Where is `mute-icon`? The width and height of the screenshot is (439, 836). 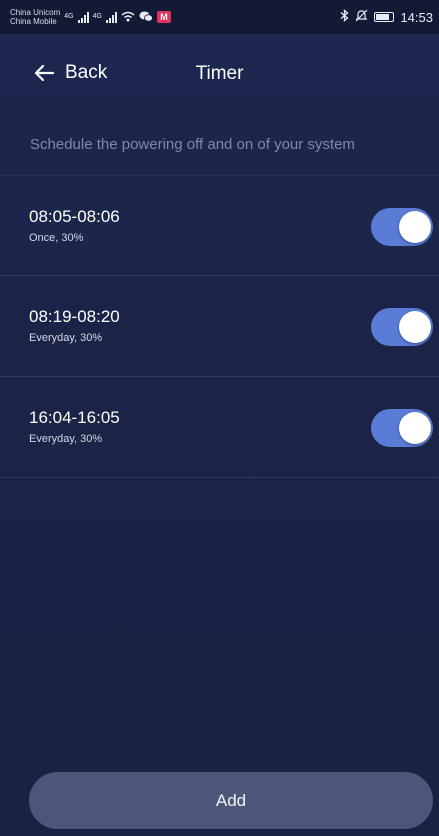 mute-icon is located at coordinates (361, 17).